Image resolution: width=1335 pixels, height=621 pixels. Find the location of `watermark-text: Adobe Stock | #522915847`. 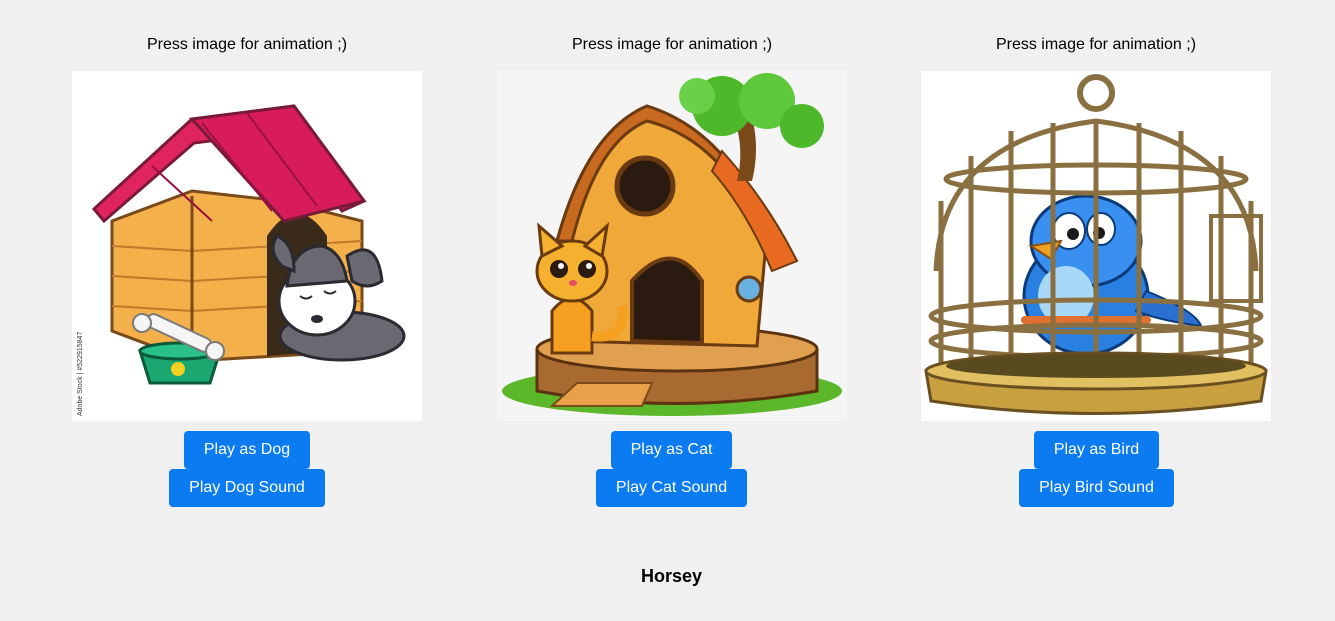

watermark-text: Adobe Stock | #522915847 is located at coordinates (80, 374).